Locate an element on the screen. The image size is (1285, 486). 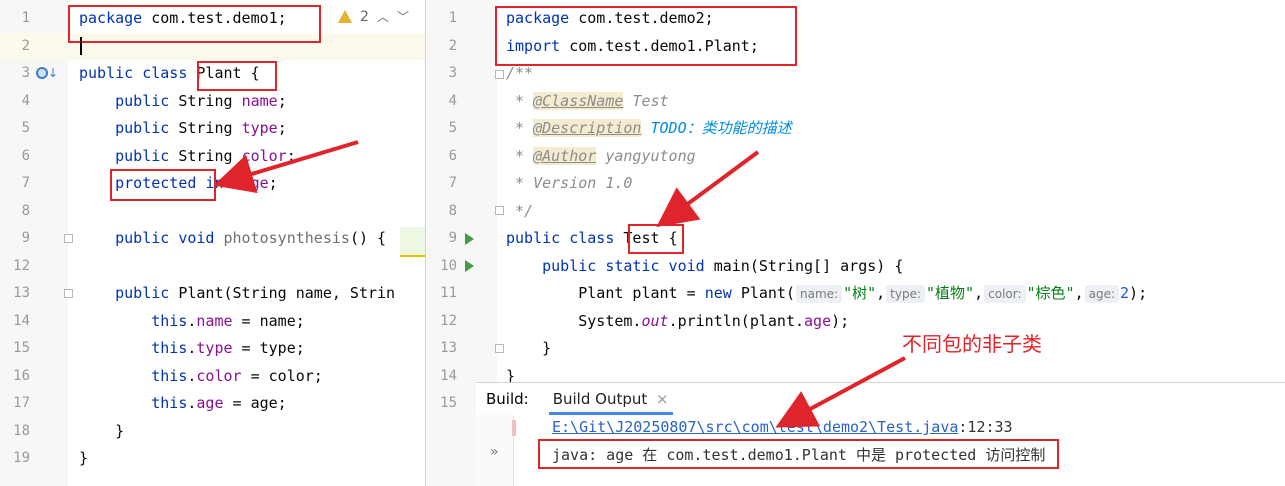
code-line: 14 this.name = name; is located at coordinates (212, 322).